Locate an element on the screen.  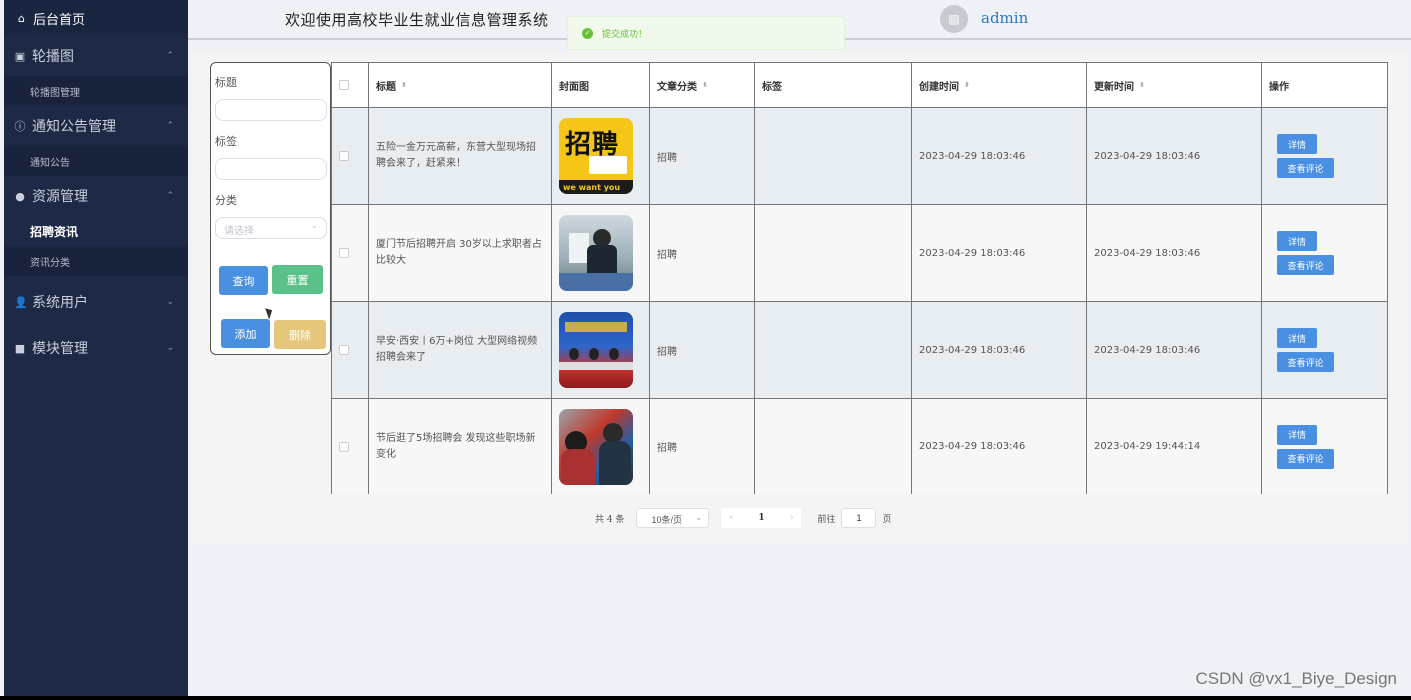
location-icon: ● is located at coordinates (20, 196).